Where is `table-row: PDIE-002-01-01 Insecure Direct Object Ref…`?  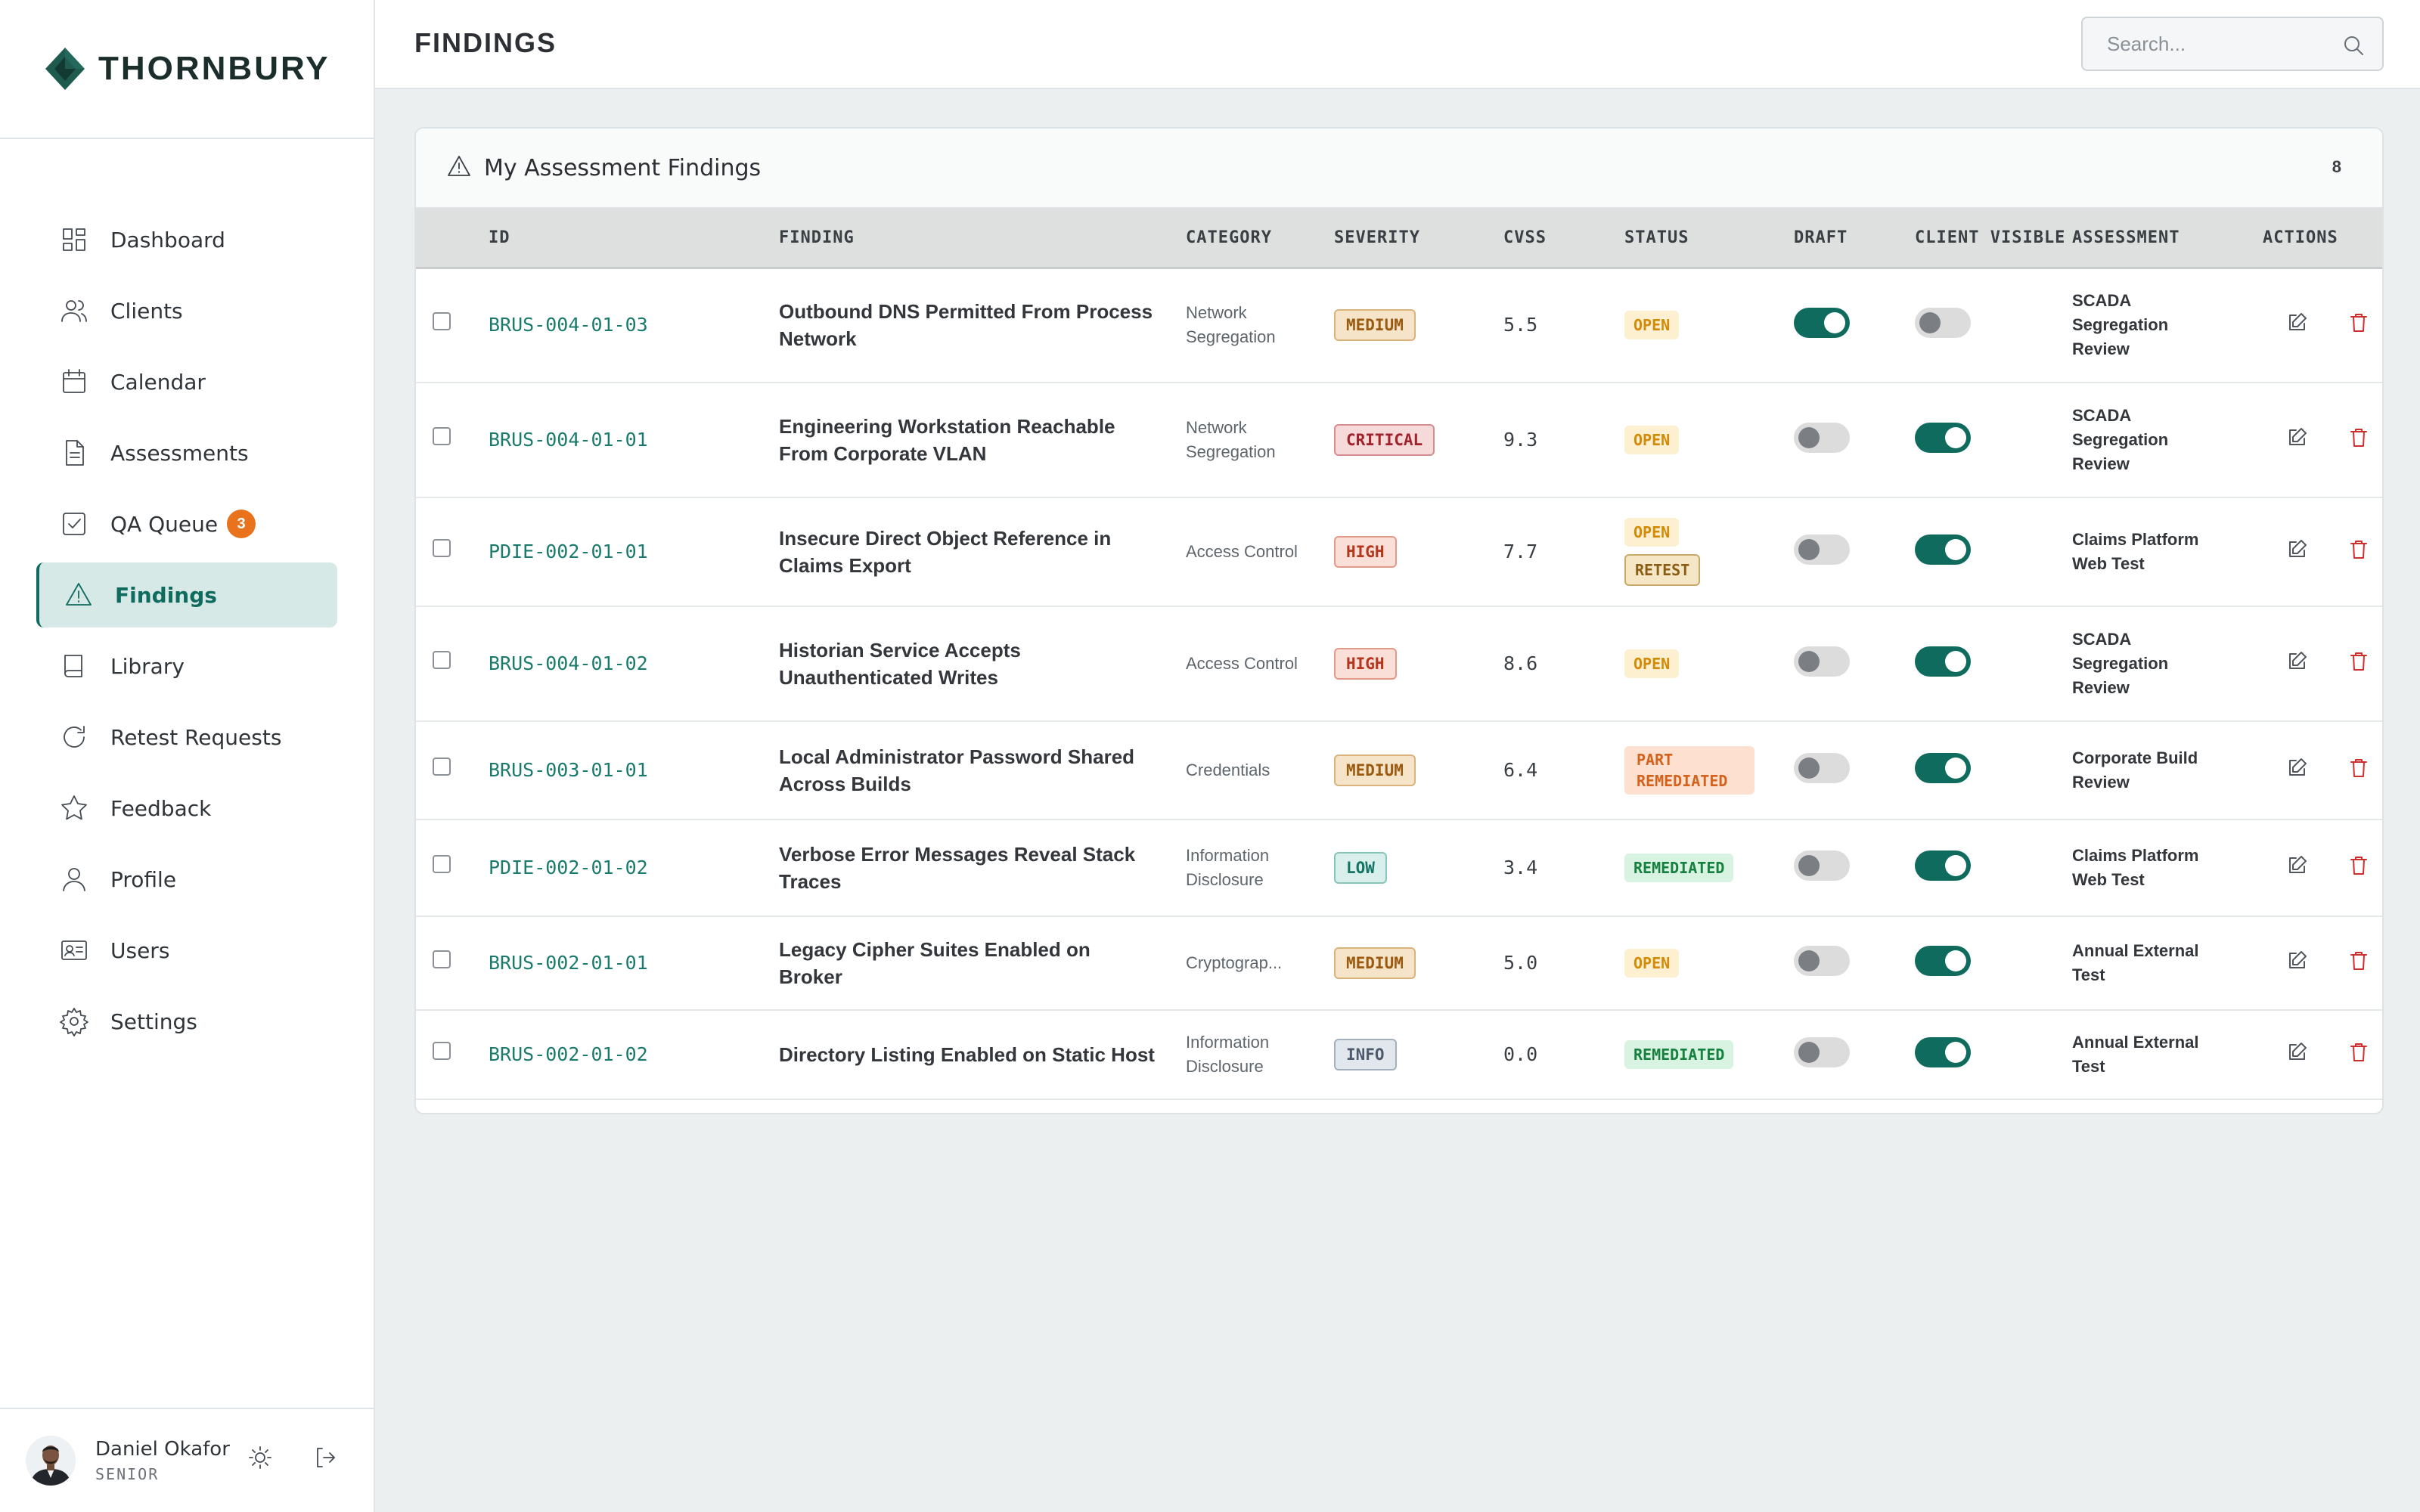 table-row: PDIE-002-01-01 Insecure Direct Object Ref… is located at coordinates (1399, 551).